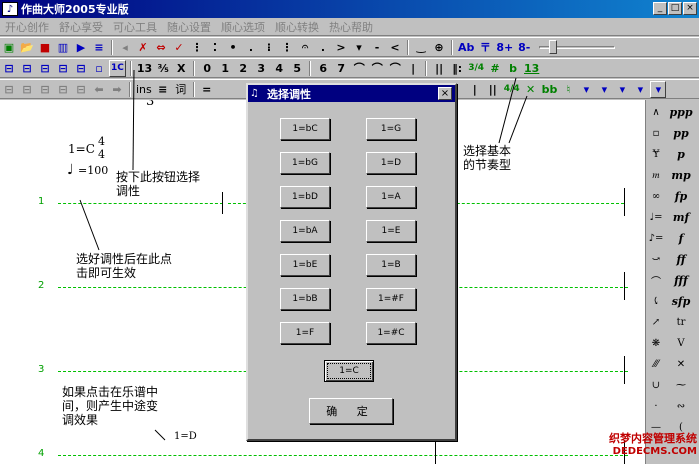 The height and width of the screenshot is (464, 699). I want to click on key-sharpF-button: 1=#F, so click(391, 299).